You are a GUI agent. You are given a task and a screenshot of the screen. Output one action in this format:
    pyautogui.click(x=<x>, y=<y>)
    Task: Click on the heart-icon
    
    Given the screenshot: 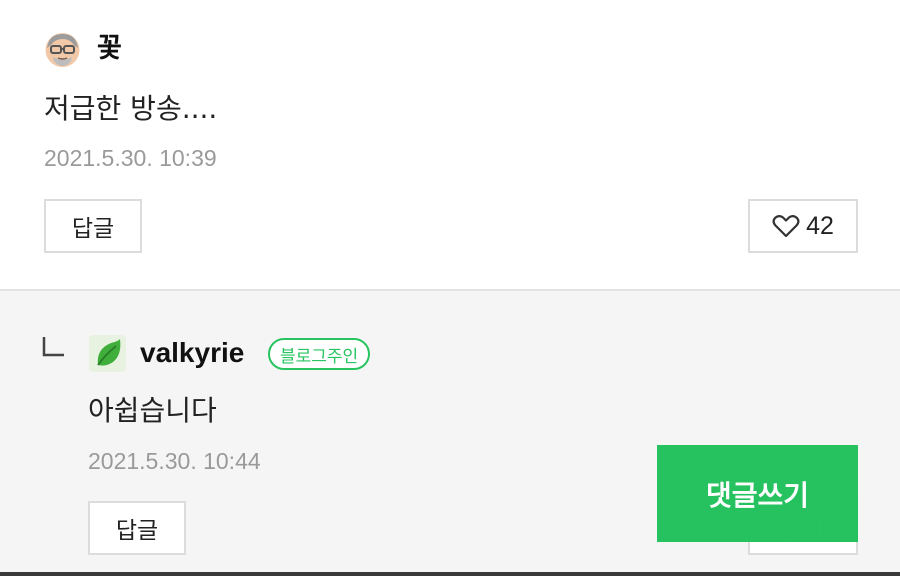 What is the action you would take?
    pyautogui.click(x=786, y=226)
    